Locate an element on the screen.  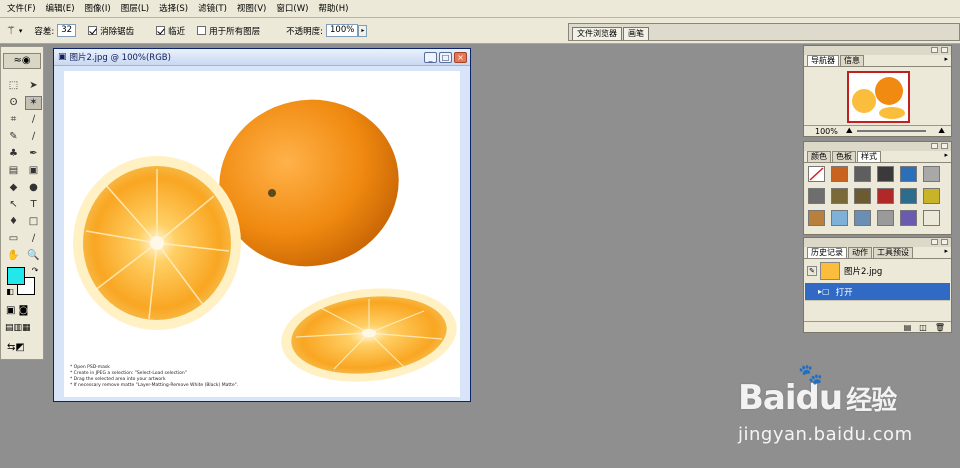
close-icon: × is located at coordinates (460, 57).